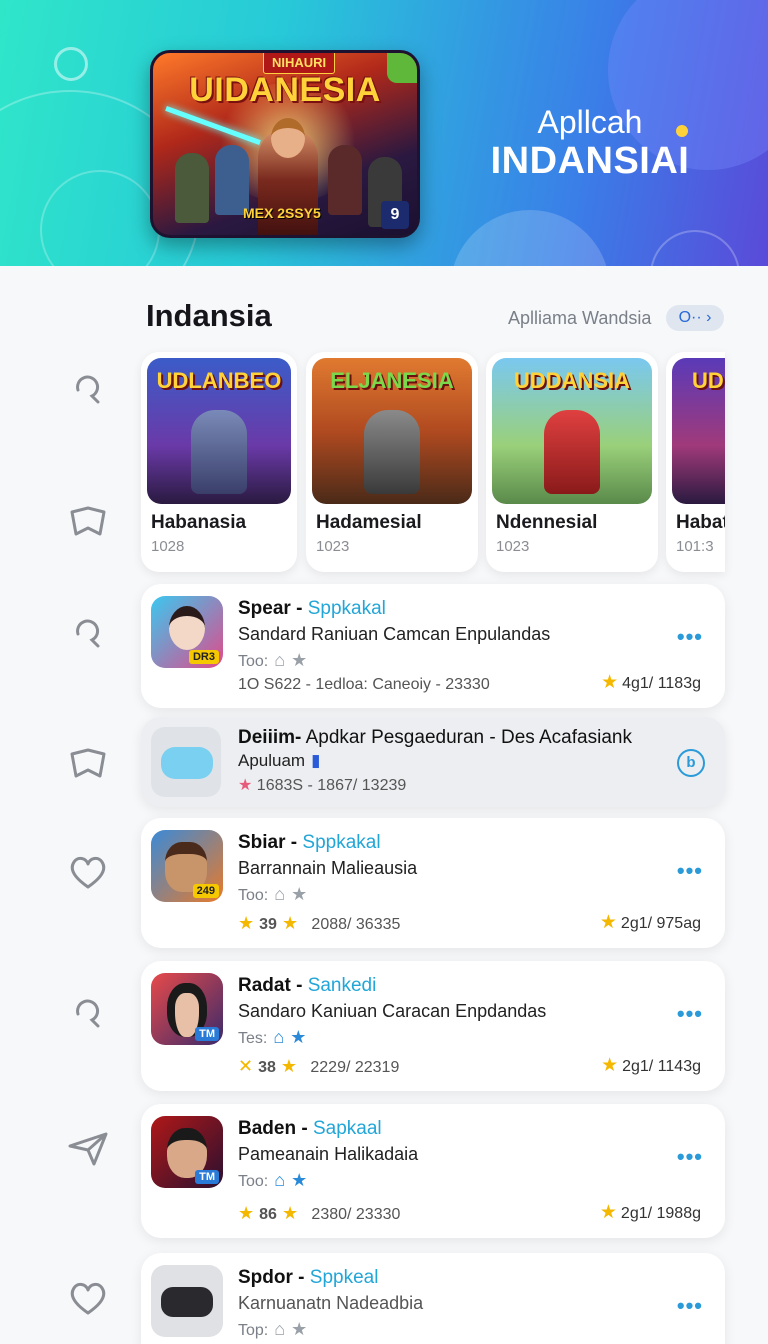 This screenshot has width=768, height=1344. What do you see at coordinates (187, 866) in the screenshot?
I see `app-icon: 249` at bounding box center [187, 866].